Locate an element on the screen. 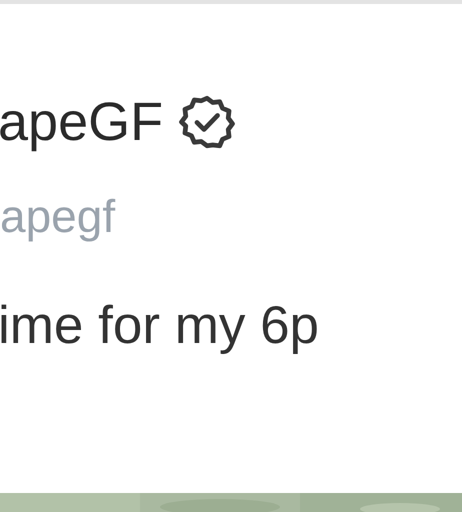 The image size is (462, 512). author-name: apeGF is located at coordinates (82, 122).